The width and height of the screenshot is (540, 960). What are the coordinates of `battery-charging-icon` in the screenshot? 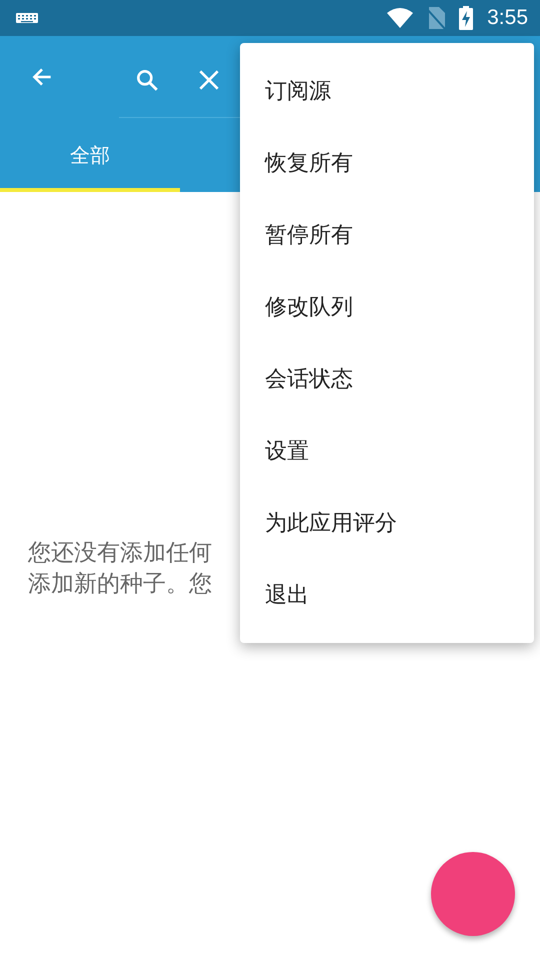 It's located at (466, 18).